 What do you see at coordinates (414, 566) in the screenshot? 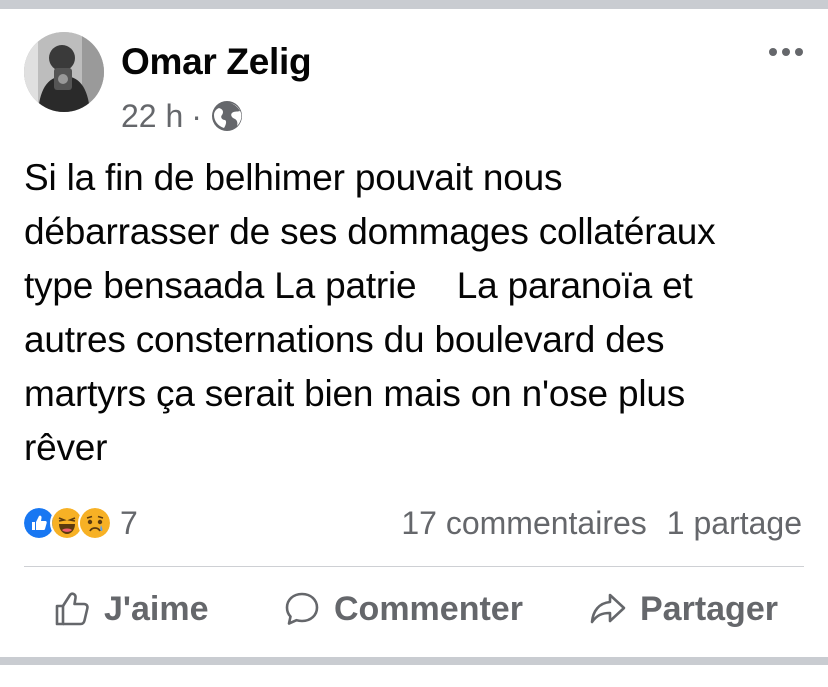
I see `action-divider` at bounding box center [414, 566].